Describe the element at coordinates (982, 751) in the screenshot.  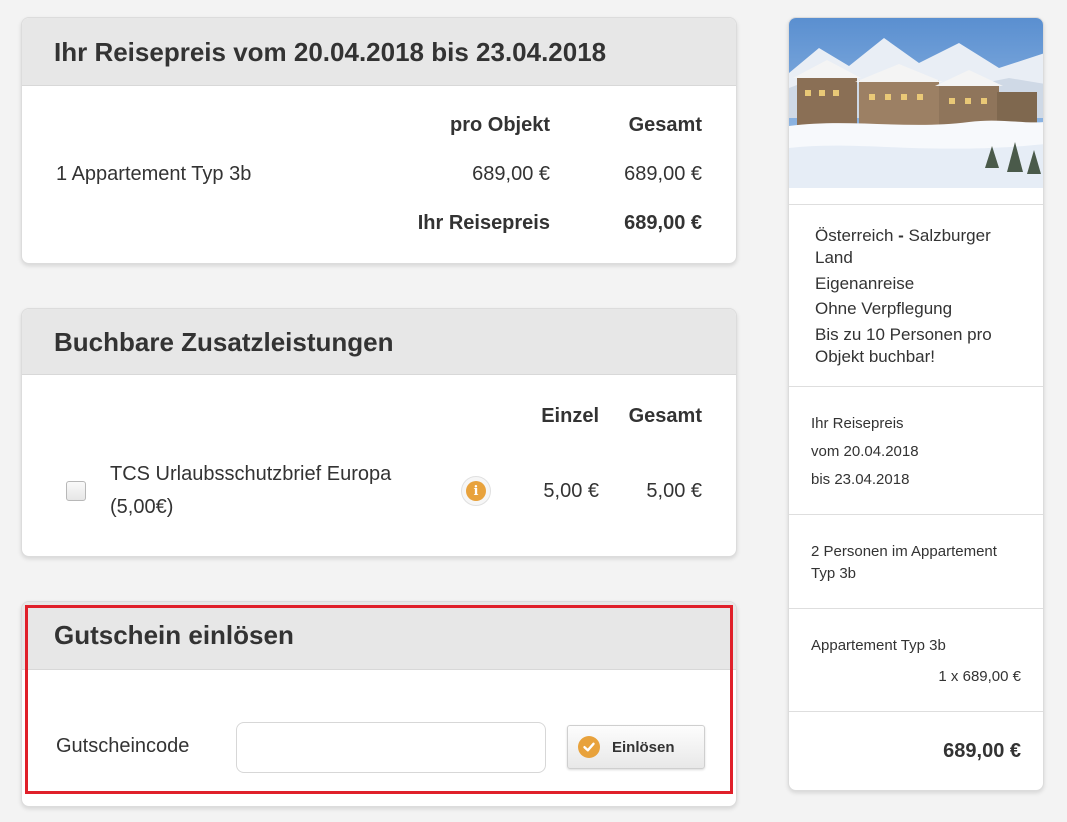
I see `sidebar-total: 689,00 €` at that location.